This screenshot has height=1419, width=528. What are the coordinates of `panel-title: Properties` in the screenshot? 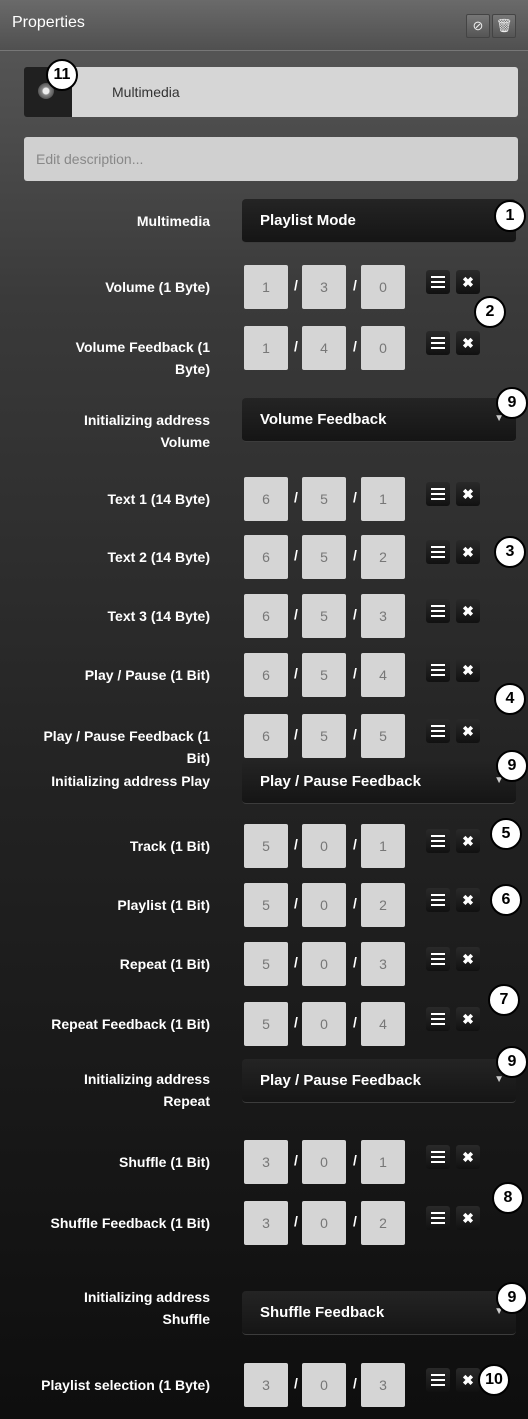 It's located at (48, 22).